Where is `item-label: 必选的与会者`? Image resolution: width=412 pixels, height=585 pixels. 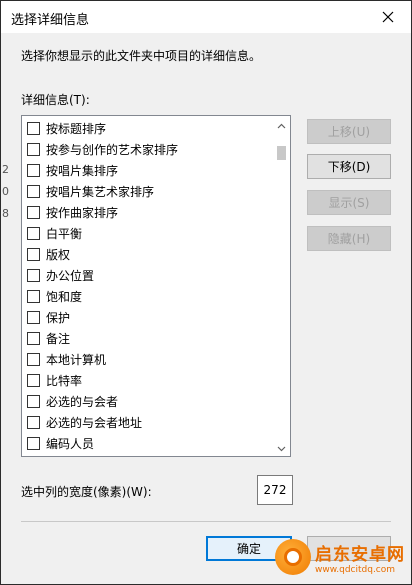
item-label: 必选的与会者 is located at coordinates (82, 402).